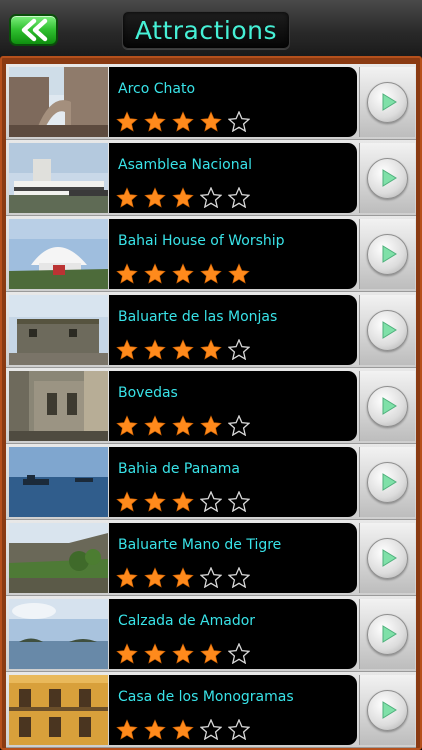 Image resolution: width=422 pixels, height=750 pixels. Describe the element at coordinates (233, 102) in the screenshot. I see `attraction-info: Arco Chato` at that location.